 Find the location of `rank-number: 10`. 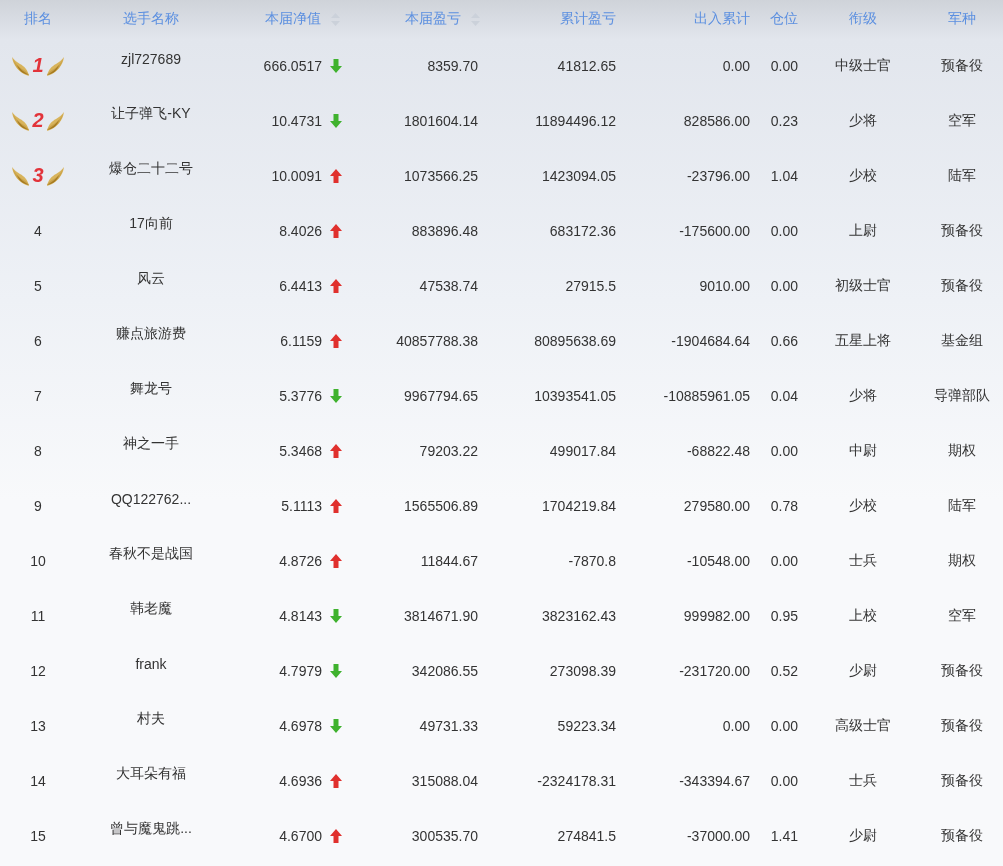

rank-number: 10 is located at coordinates (38, 560).